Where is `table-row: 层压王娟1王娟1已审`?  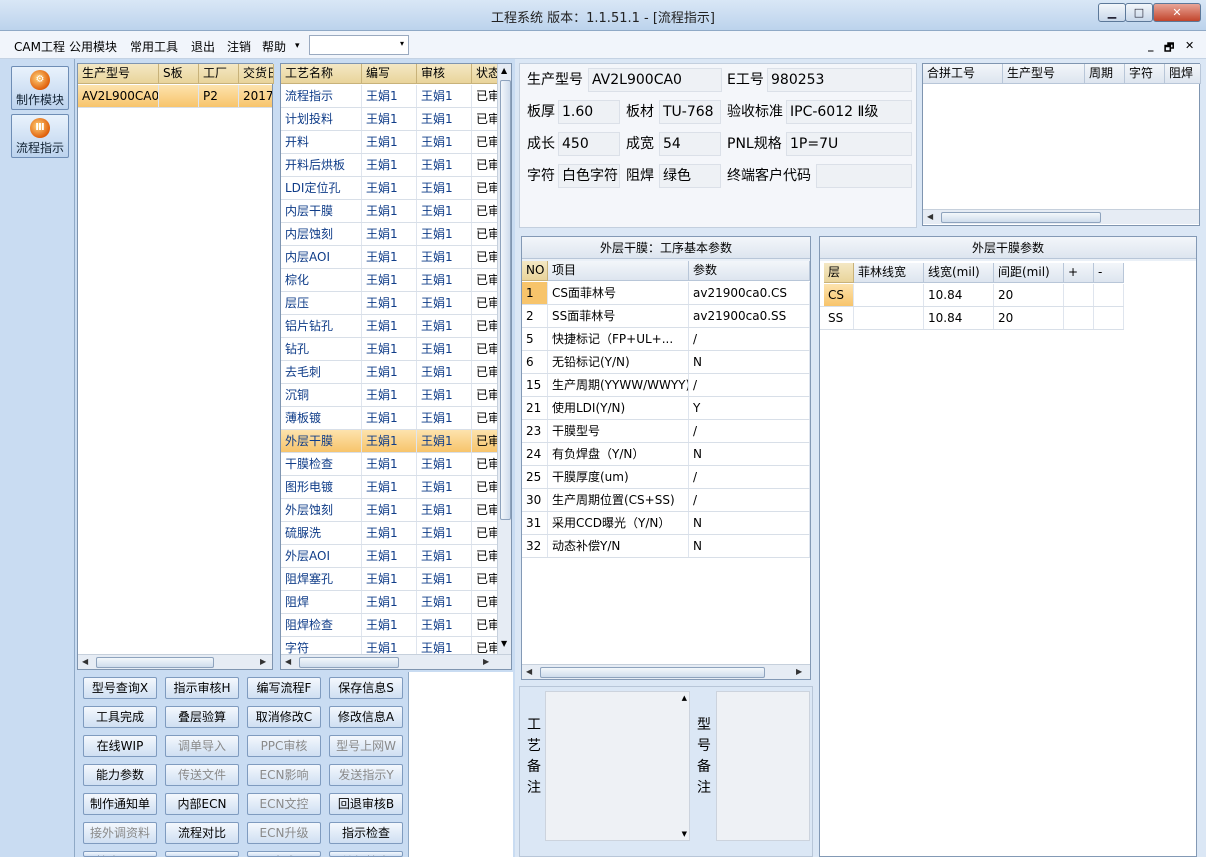 table-row: 层压王娟1王娟1已审 is located at coordinates (389, 303).